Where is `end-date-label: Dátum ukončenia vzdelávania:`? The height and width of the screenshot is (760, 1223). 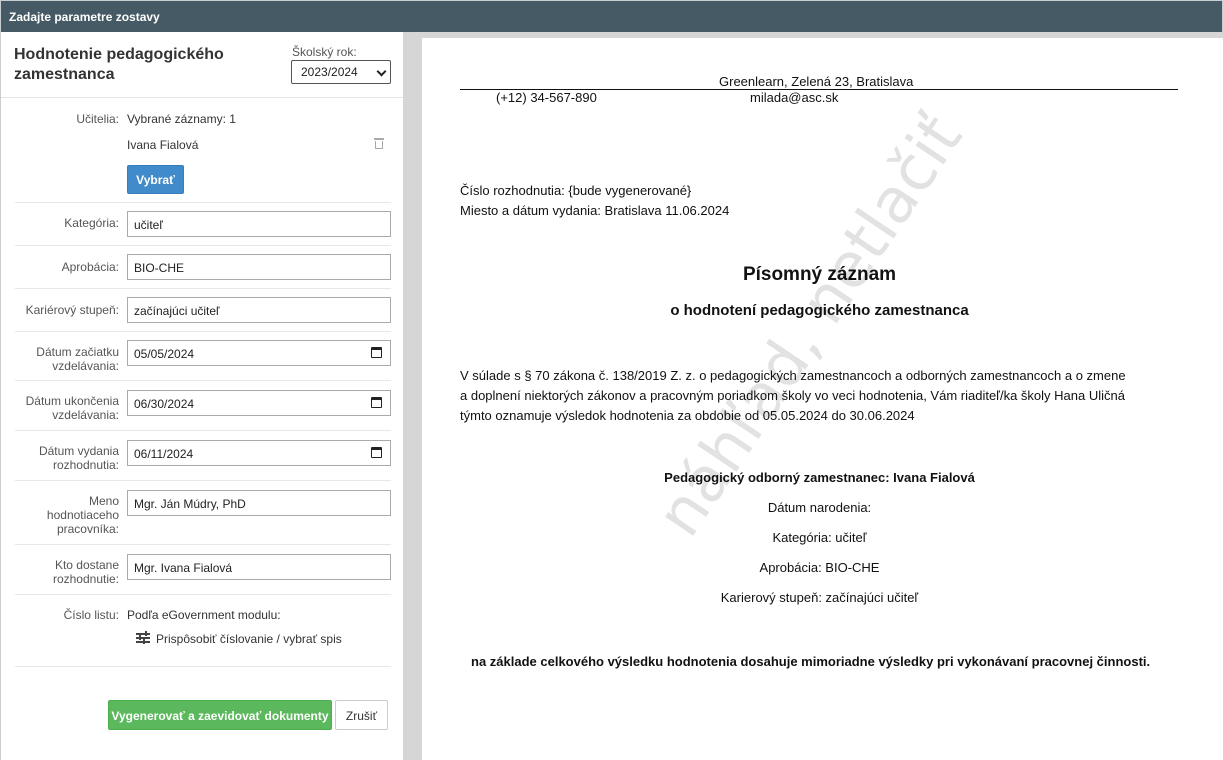 end-date-label: Dátum ukončenia vzdelávania: is located at coordinates (72, 408).